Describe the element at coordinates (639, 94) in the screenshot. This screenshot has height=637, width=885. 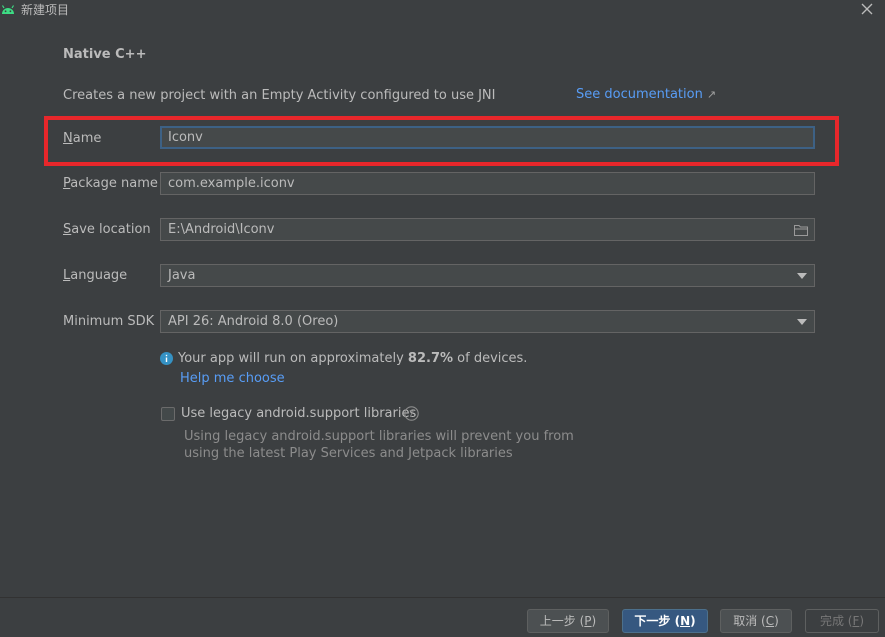
I see `see-documentation-label: See documentation` at that location.